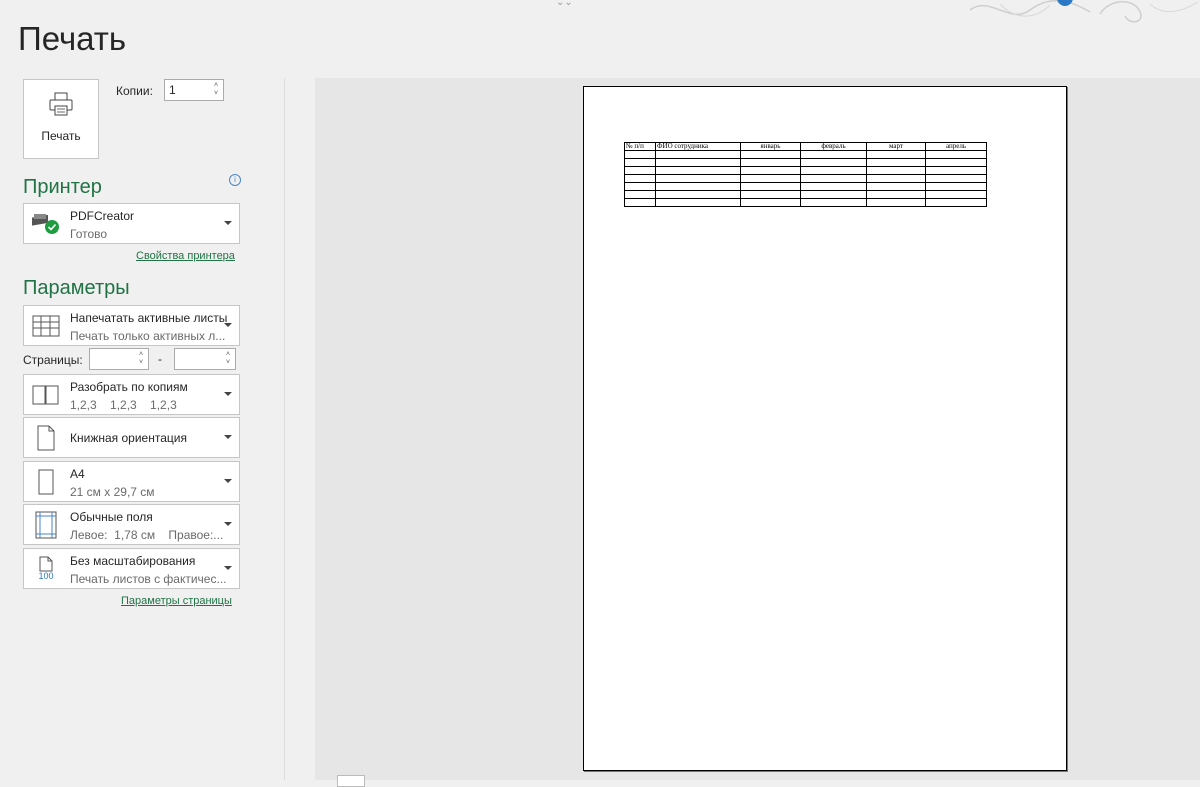  Describe the element at coordinates (46, 568) in the screenshot. I see `scaling-icon: 100` at that location.